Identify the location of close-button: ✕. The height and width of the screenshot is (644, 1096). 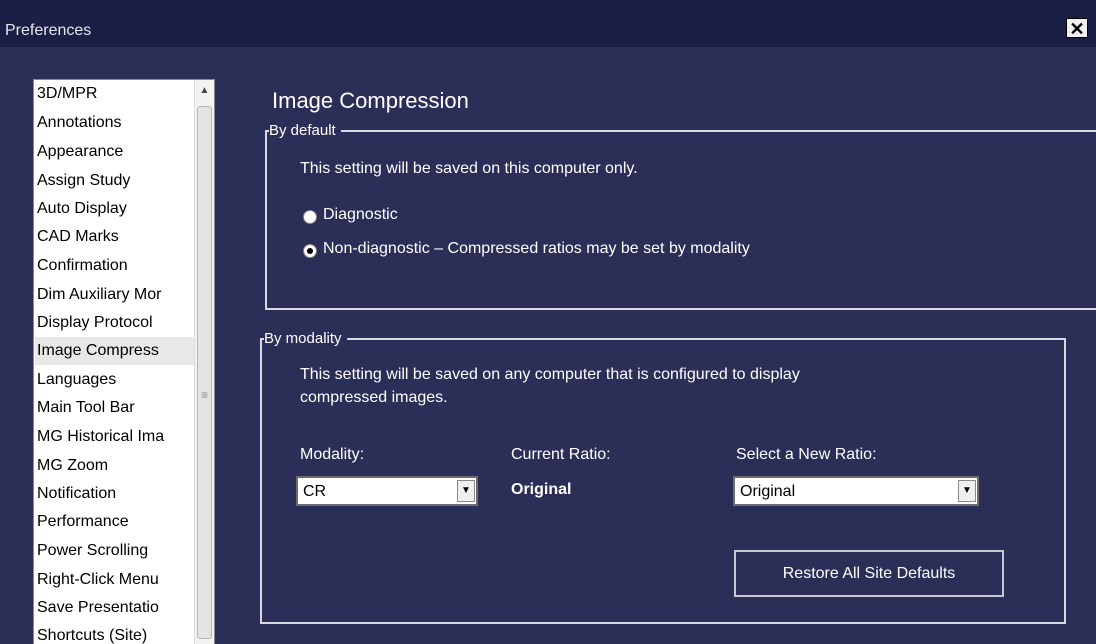
(1077, 28).